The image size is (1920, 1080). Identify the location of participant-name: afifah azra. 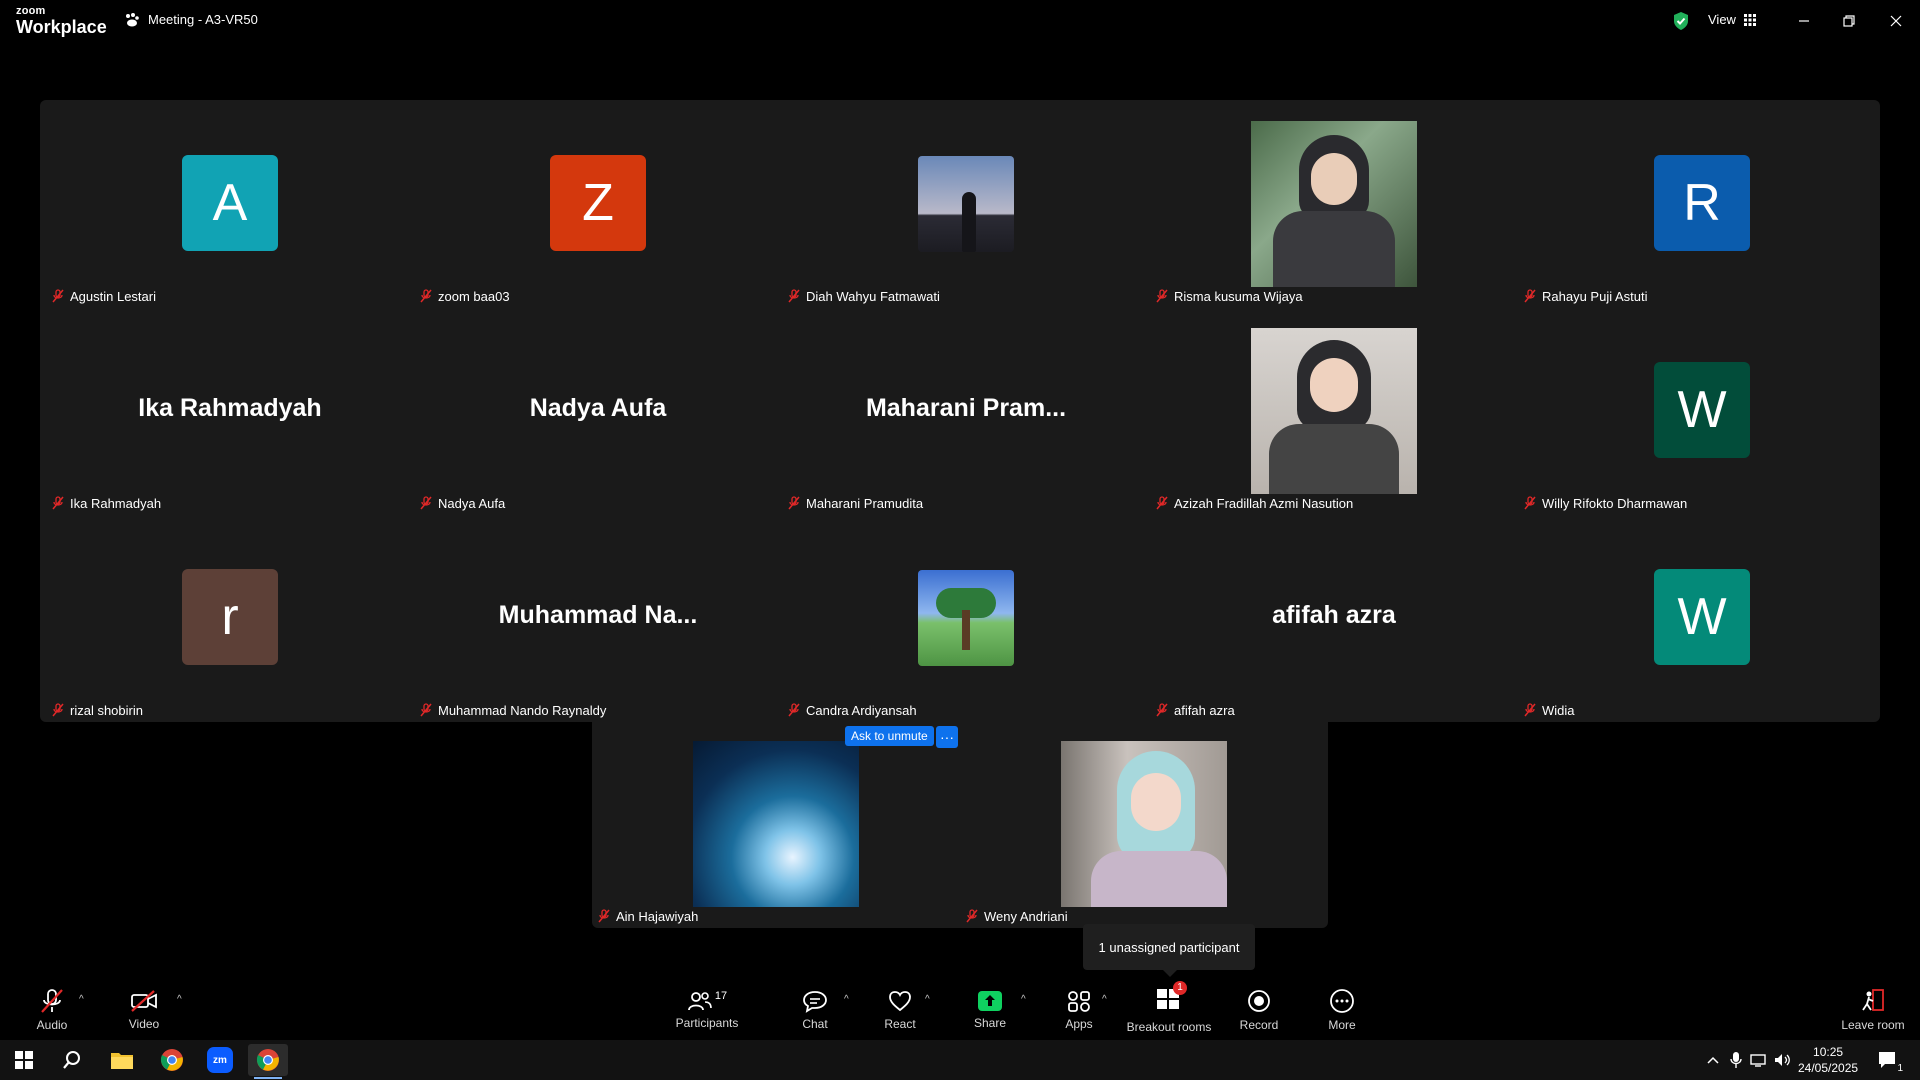
(1204, 710).